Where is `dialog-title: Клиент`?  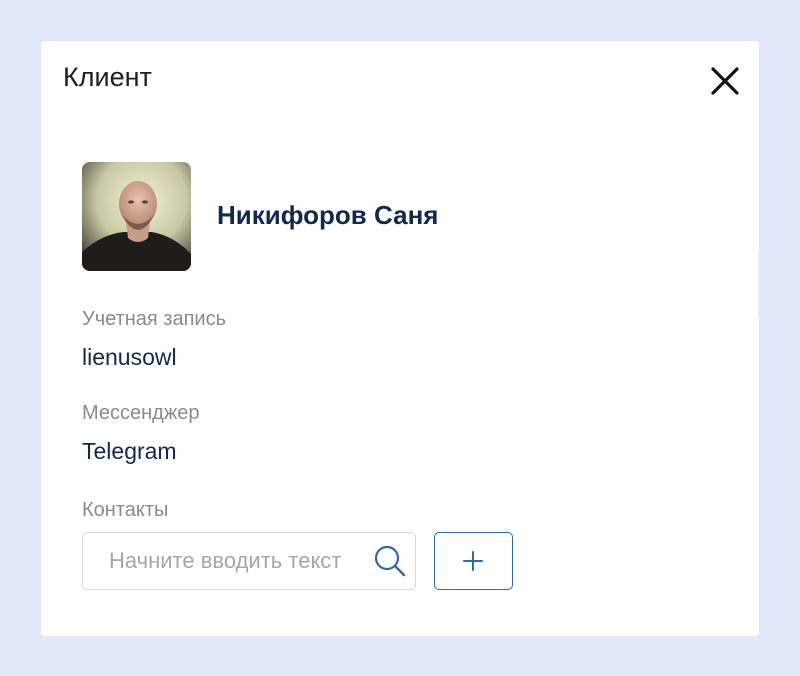 dialog-title: Клиент is located at coordinates (107, 77).